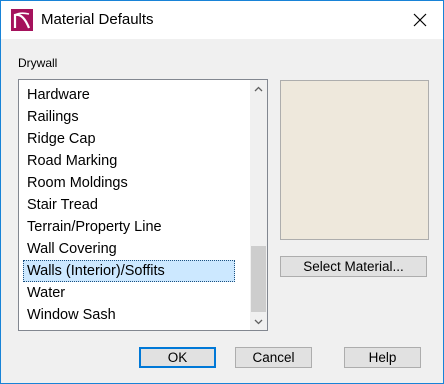 The image size is (444, 384). Describe the element at coordinates (133, 227) in the screenshot. I see `list-item: Terrain/Property Line` at that location.